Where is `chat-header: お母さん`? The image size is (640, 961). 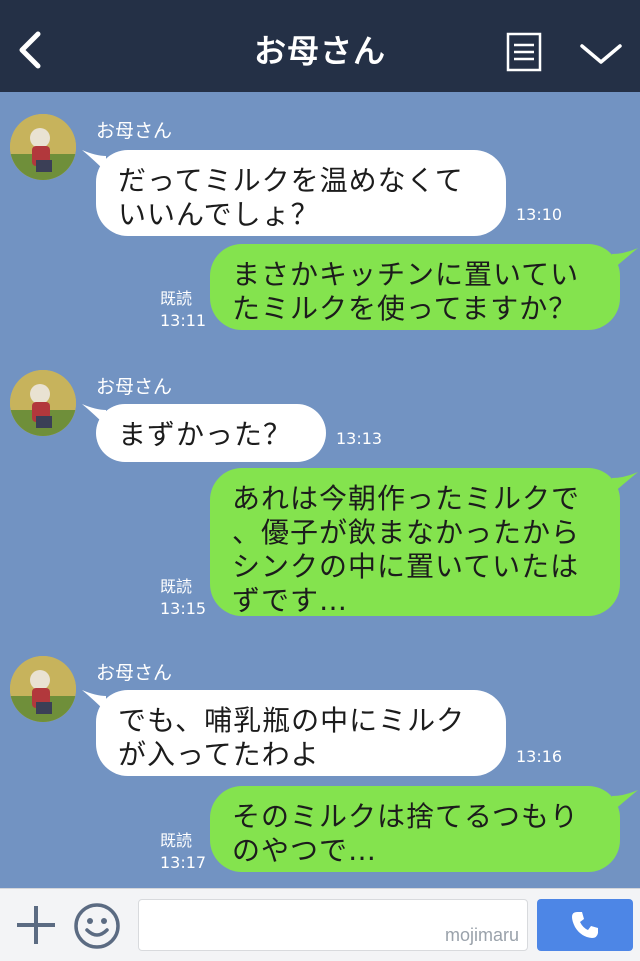 chat-header: お母さん is located at coordinates (320, 46).